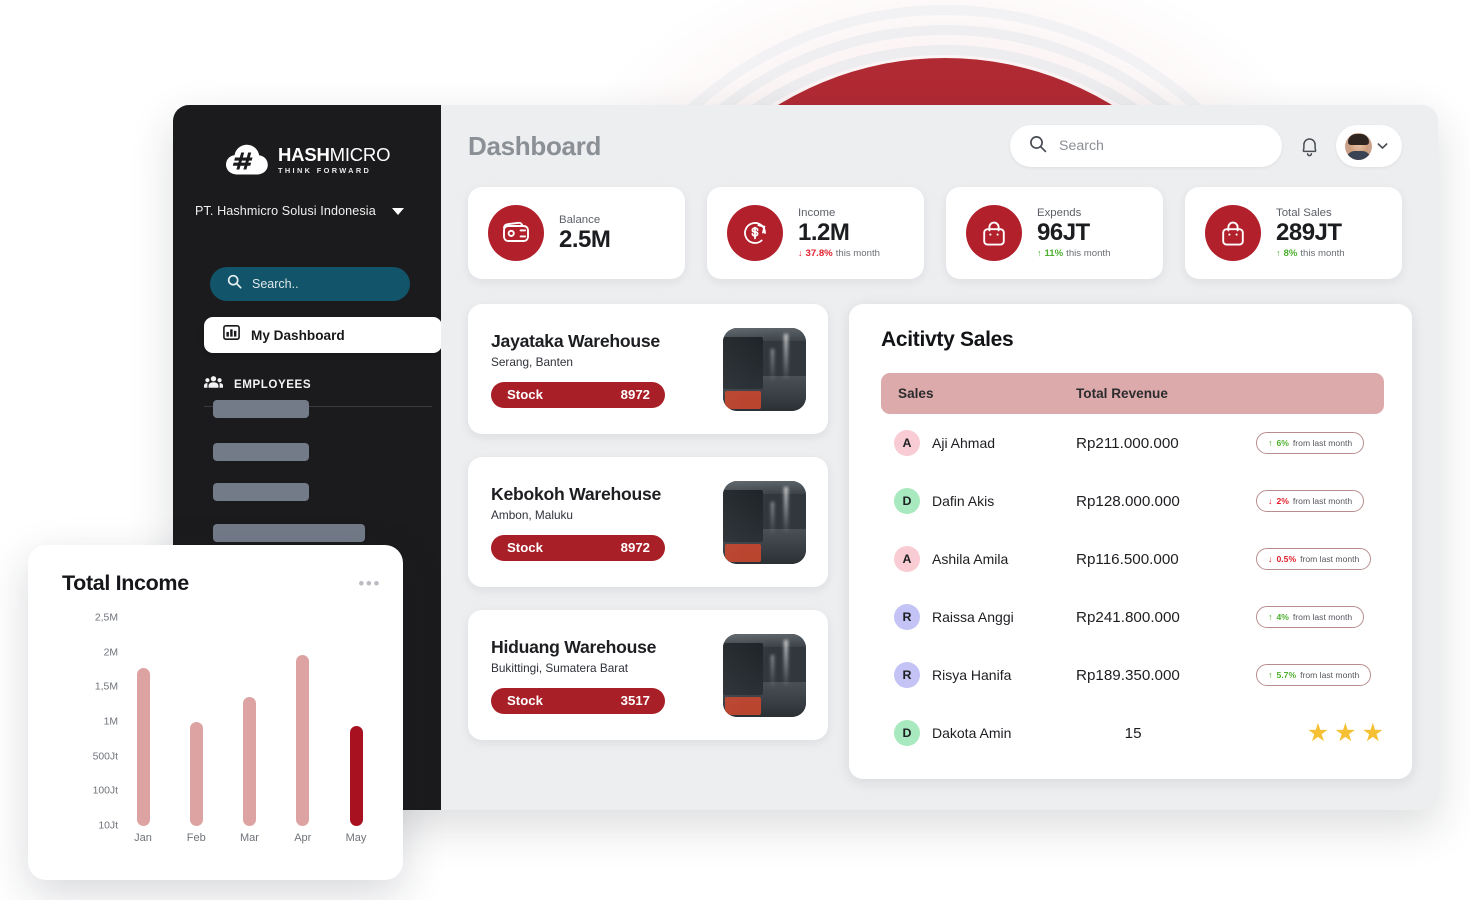 The image size is (1470, 900). Describe the element at coordinates (839, 233) in the screenshot. I see `kpi-text: Income 1.2M ↓ 37.8% this month` at that location.